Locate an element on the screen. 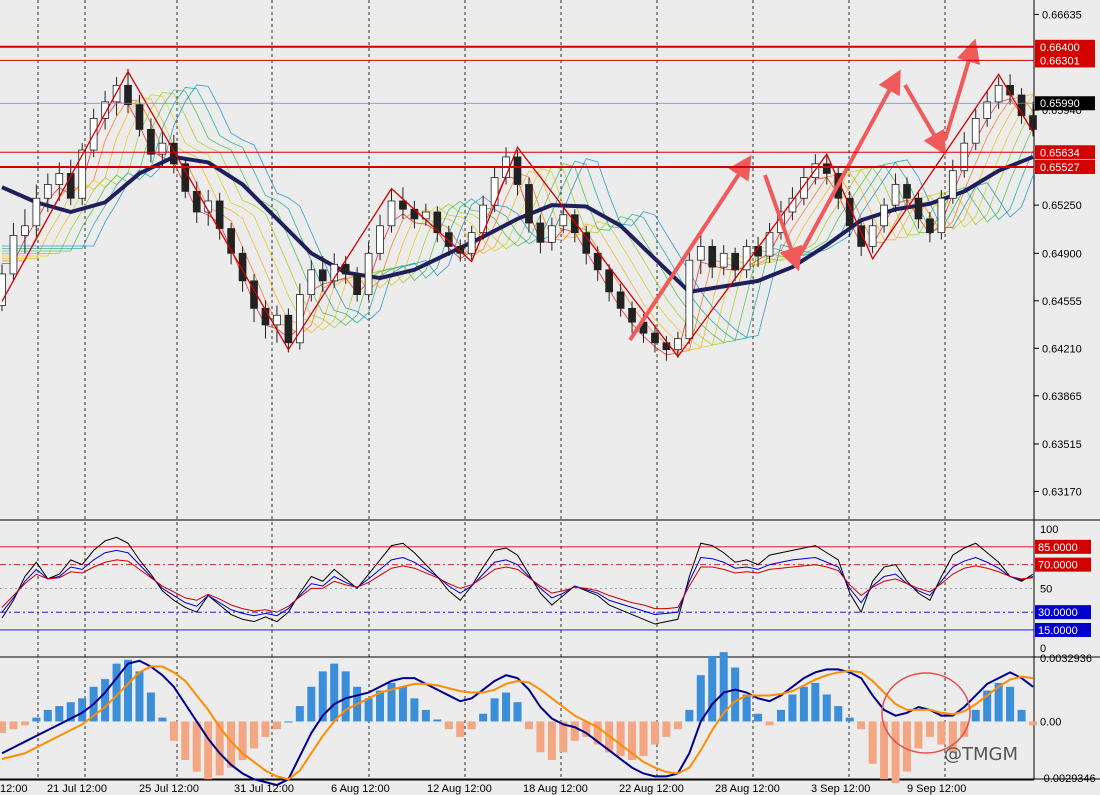 The image size is (1100, 795). osc-level-label: 15.0000 is located at coordinates (1058, 631).